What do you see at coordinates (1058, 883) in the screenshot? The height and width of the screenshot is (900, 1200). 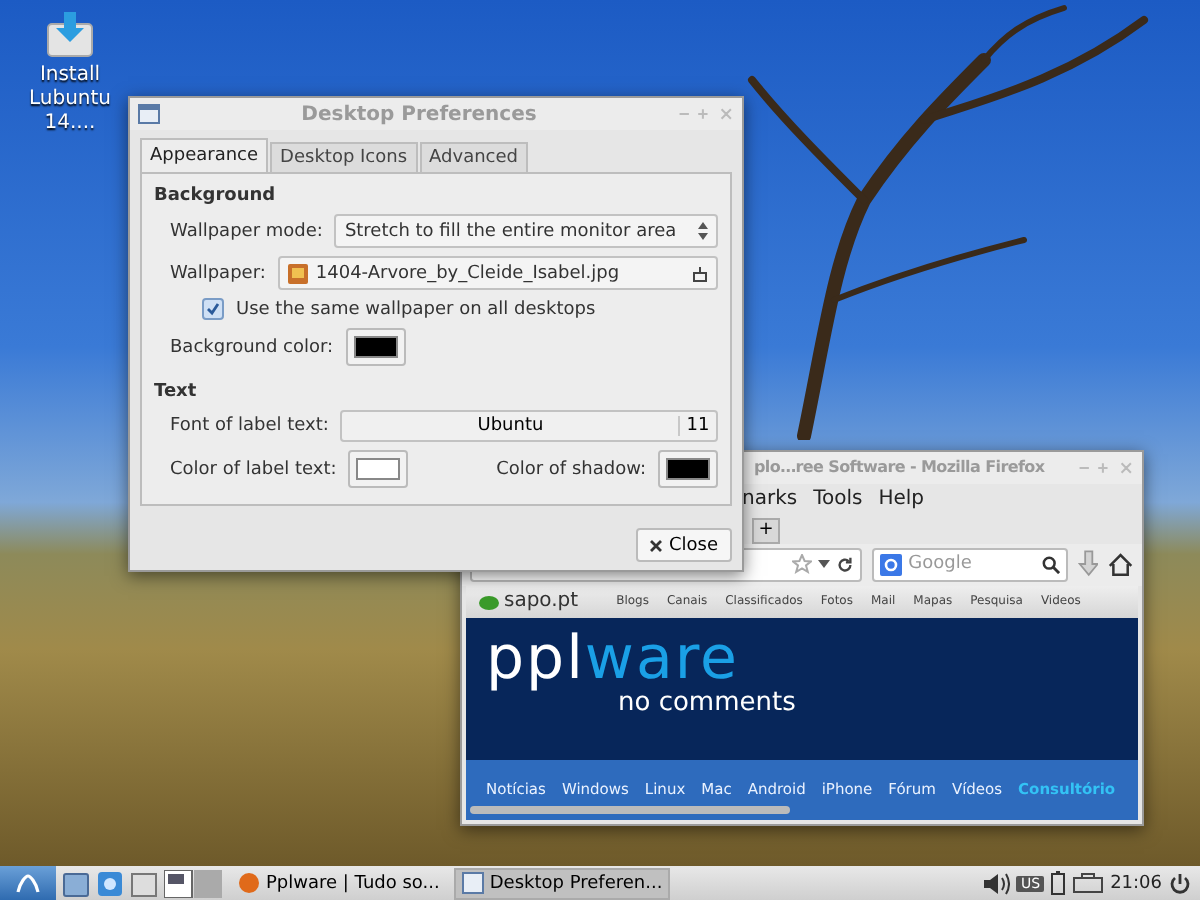 I see `battery-icon` at bounding box center [1058, 883].